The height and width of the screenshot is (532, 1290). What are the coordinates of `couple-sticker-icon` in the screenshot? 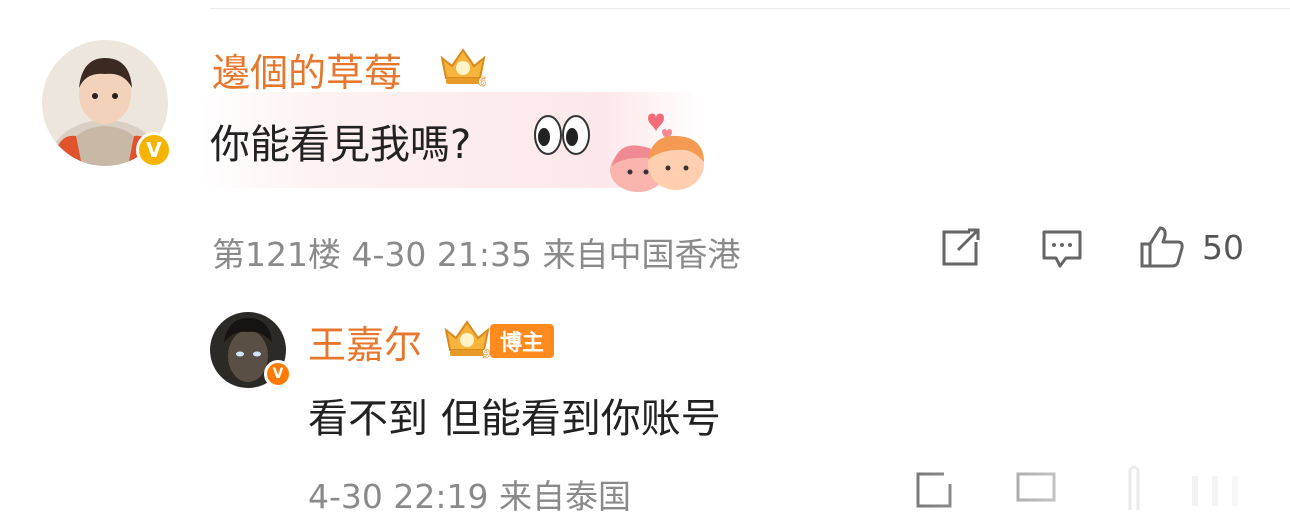 It's located at (657, 152).